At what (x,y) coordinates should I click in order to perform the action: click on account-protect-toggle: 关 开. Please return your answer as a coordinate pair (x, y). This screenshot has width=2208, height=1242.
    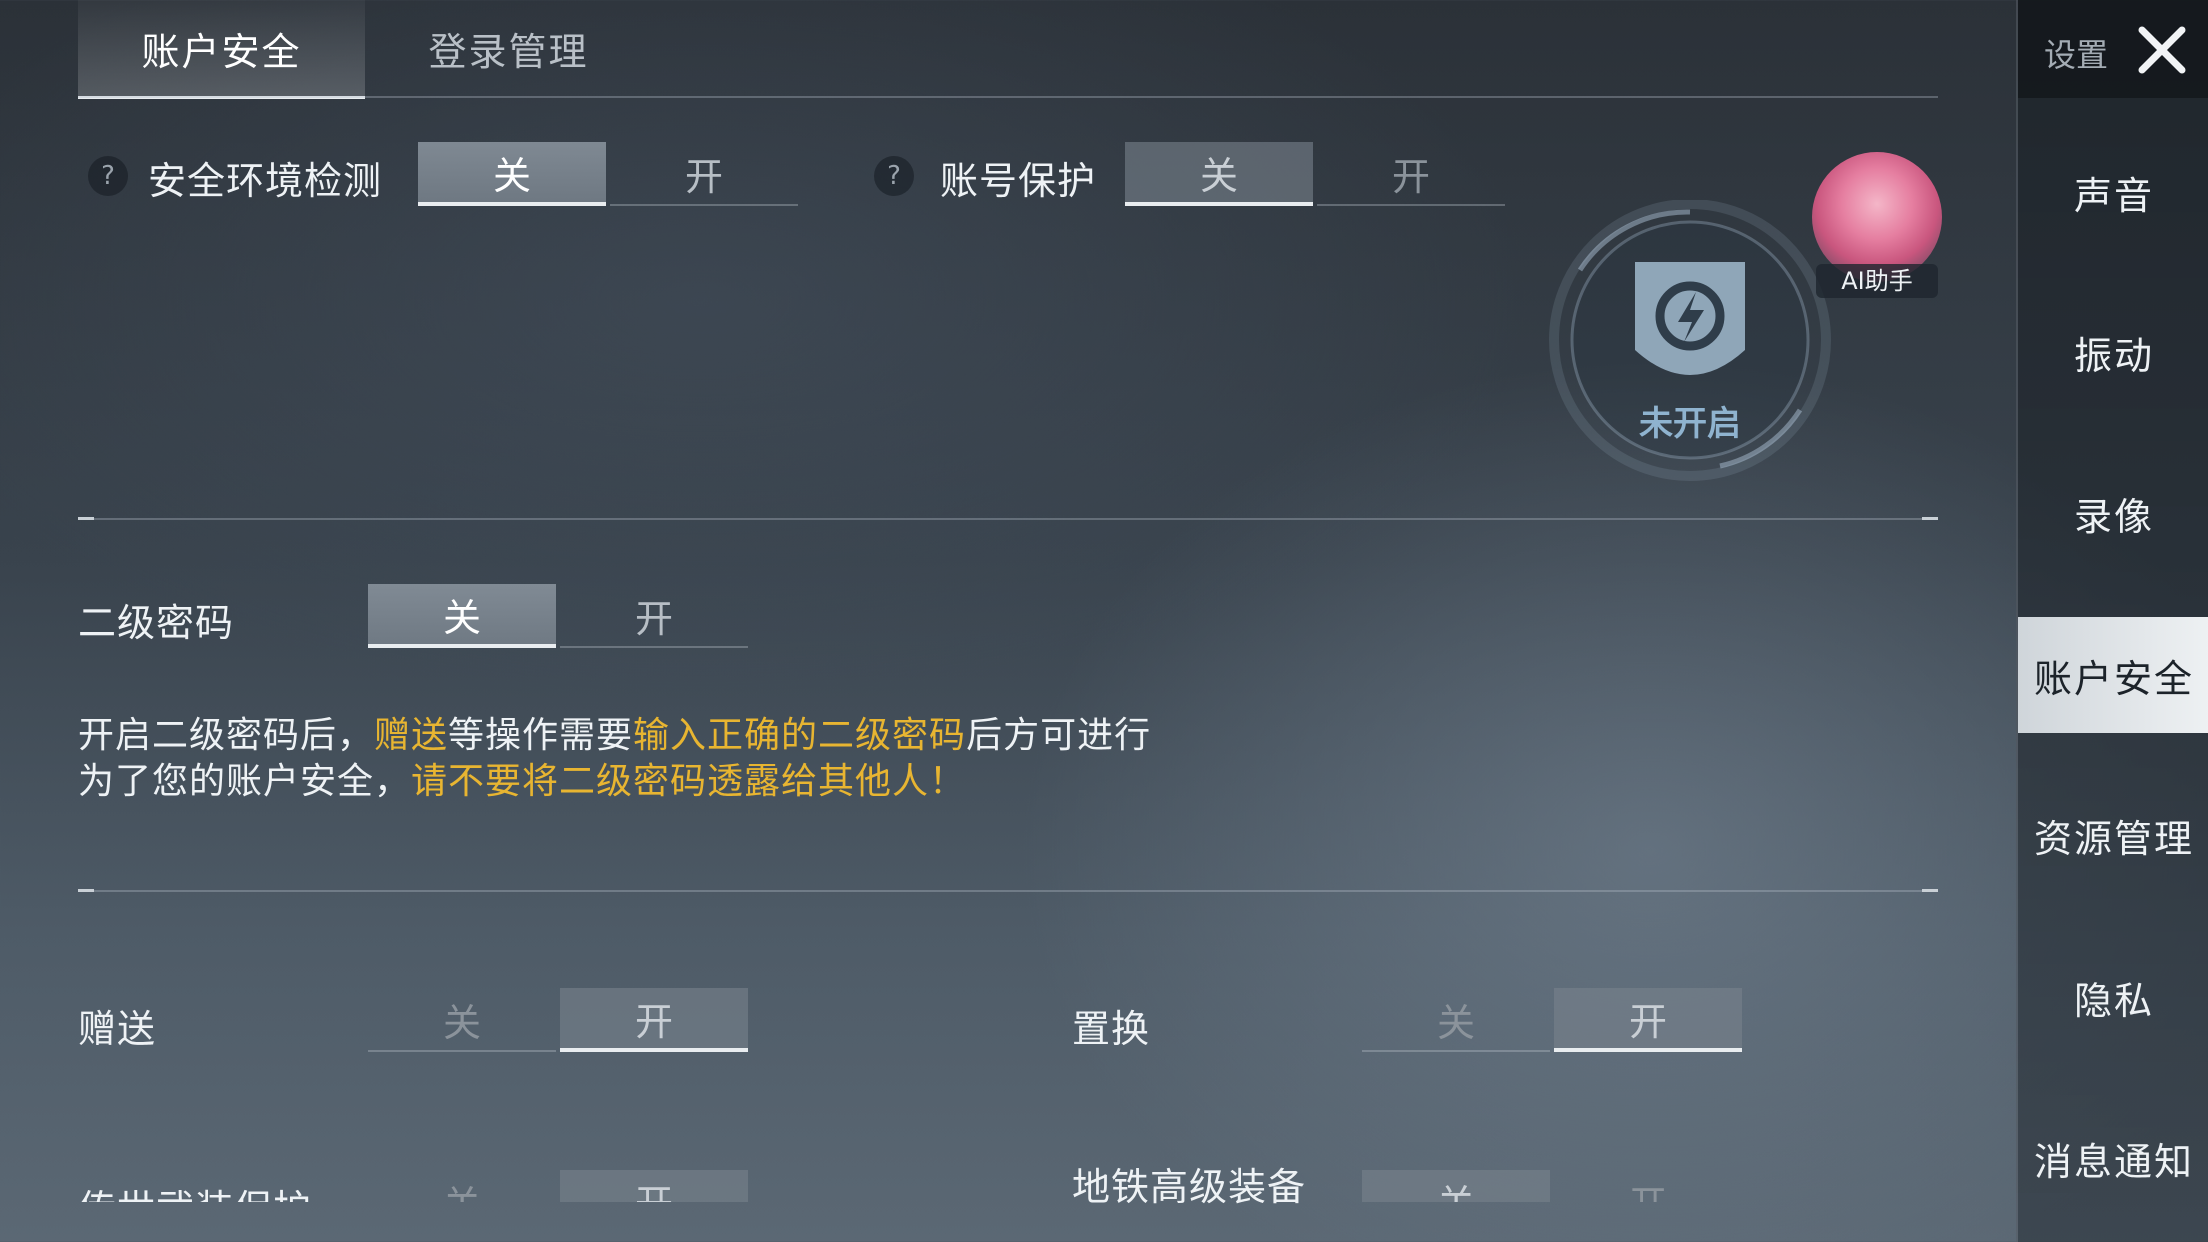
    Looking at the image, I should click on (1317, 174).